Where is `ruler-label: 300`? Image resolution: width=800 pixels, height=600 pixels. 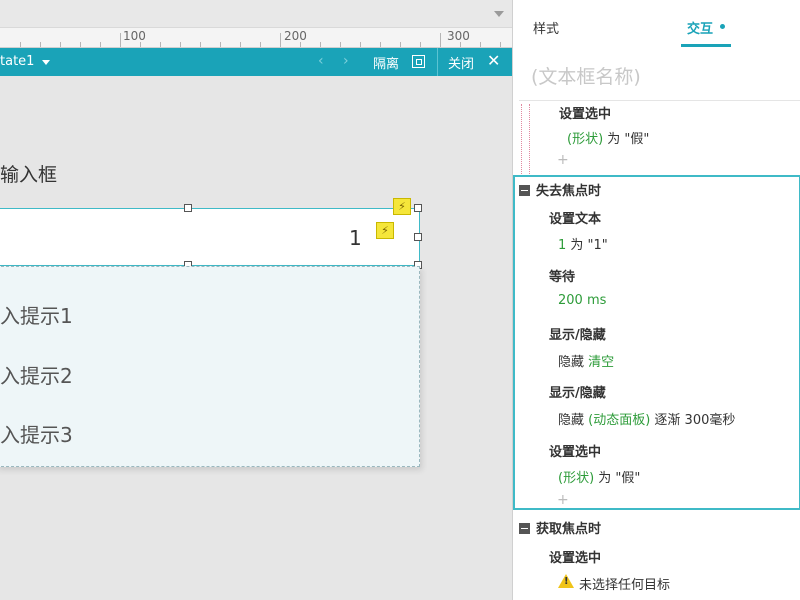 ruler-label: 300 is located at coordinates (458, 36).